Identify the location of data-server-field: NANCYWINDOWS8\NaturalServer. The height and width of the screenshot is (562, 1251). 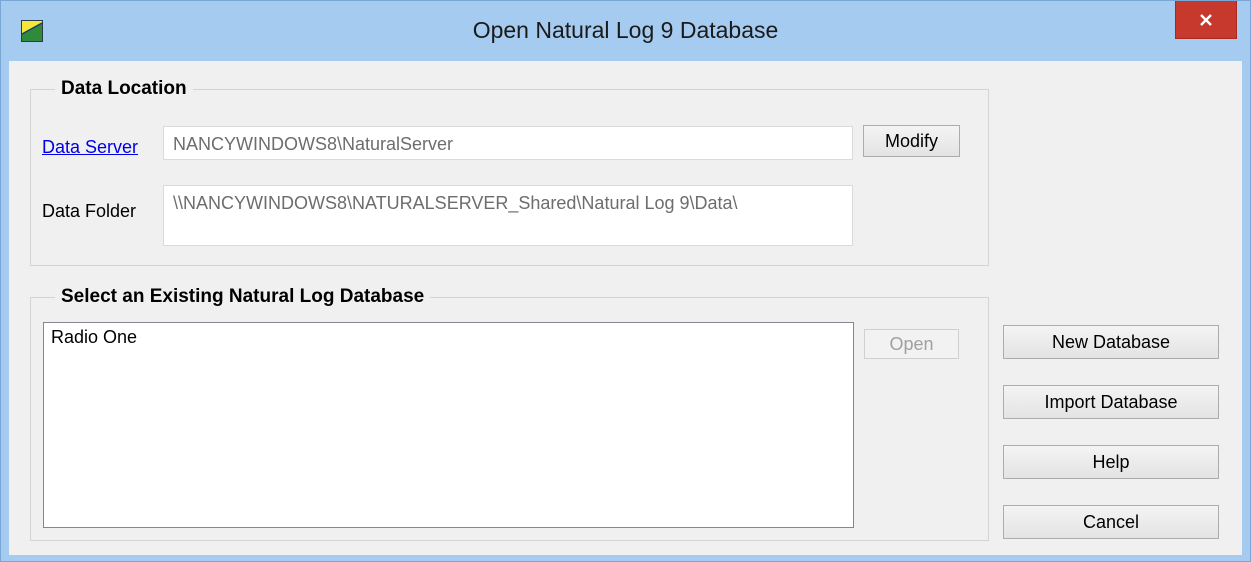
(508, 143).